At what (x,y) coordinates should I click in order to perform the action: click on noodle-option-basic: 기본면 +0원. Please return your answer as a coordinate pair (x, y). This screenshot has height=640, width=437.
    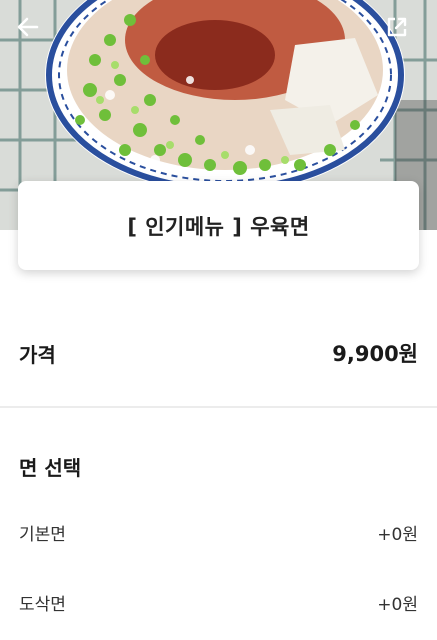
    Looking at the image, I should click on (218, 532).